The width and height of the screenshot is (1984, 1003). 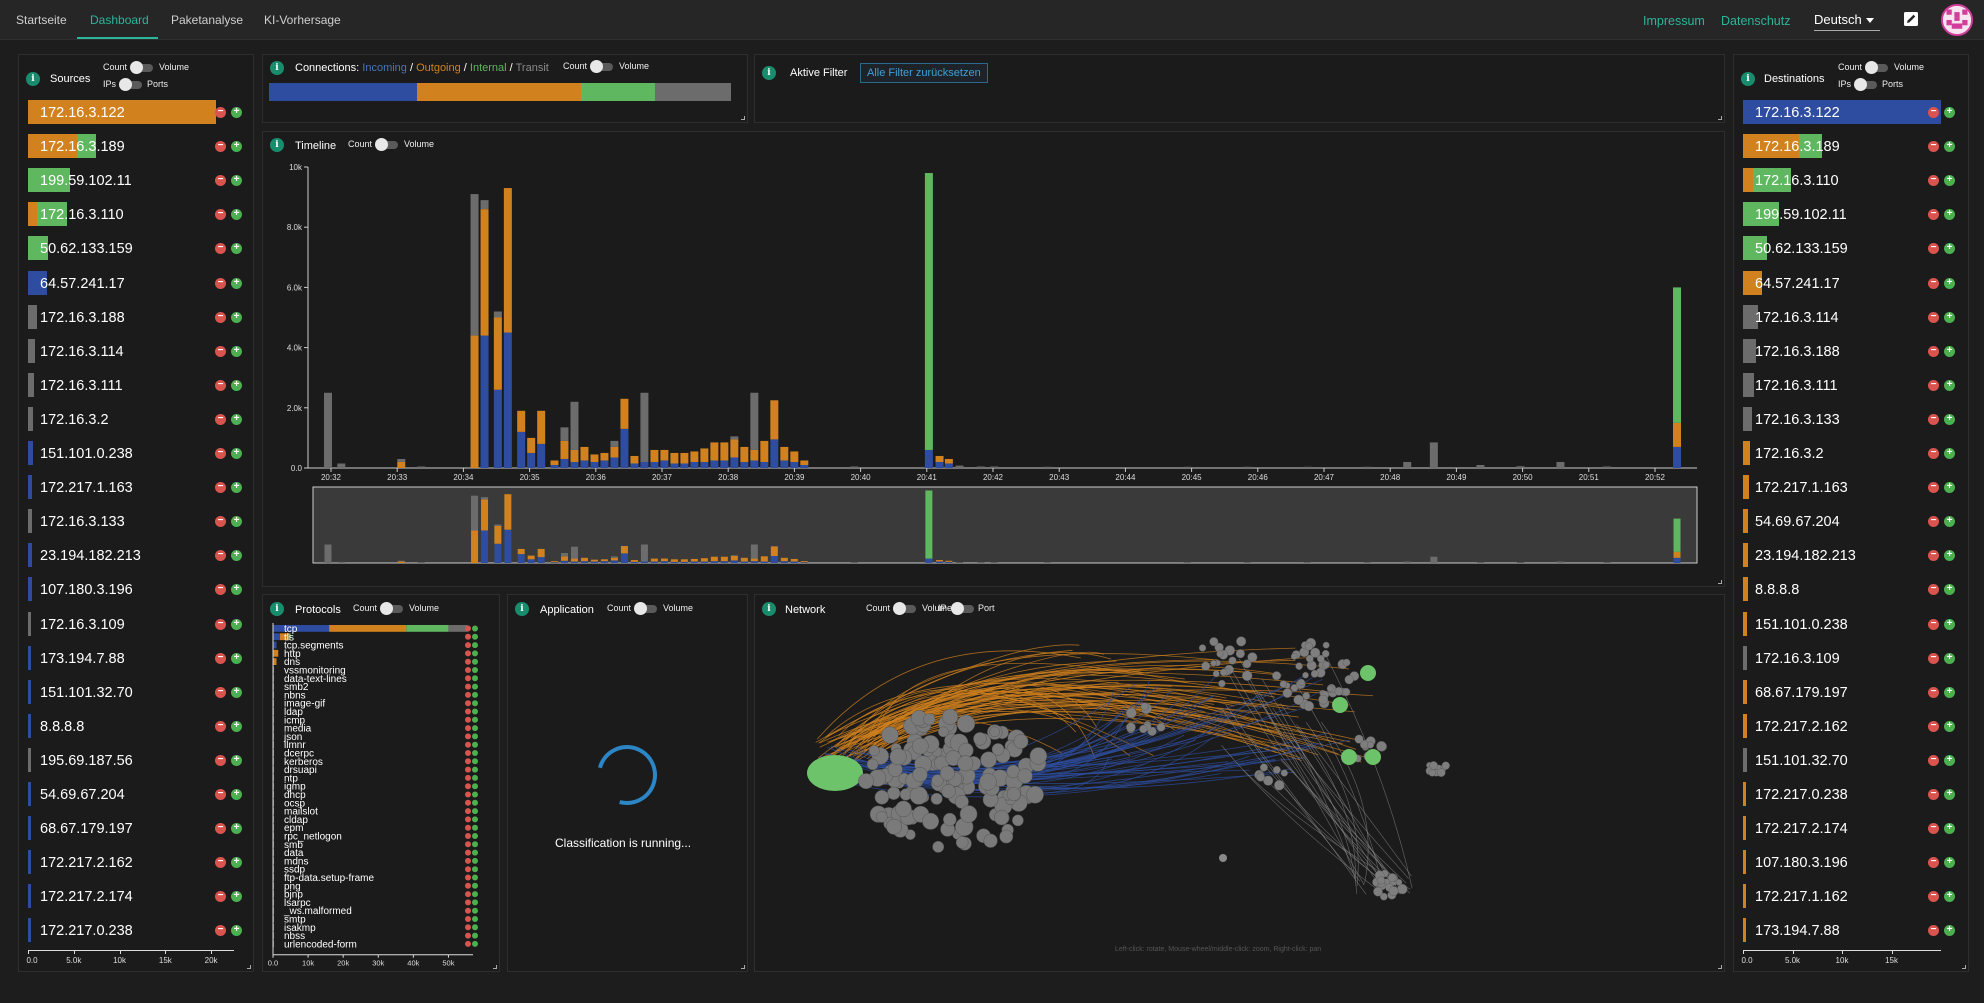 I want to click on network-node-internal, so click(x=1349, y=757).